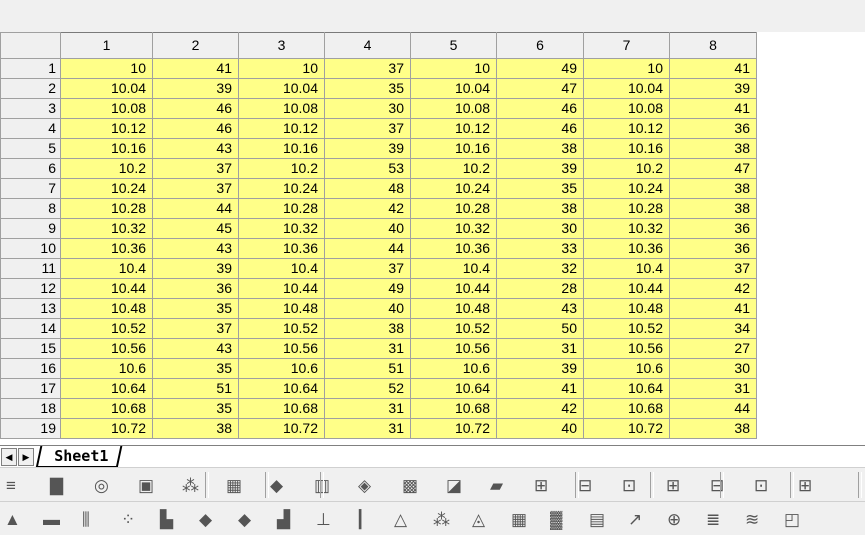  What do you see at coordinates (364, 485) in the screenshot?
I see `3d-wireframe-icon: ◈` at bounding box center [364, 485].